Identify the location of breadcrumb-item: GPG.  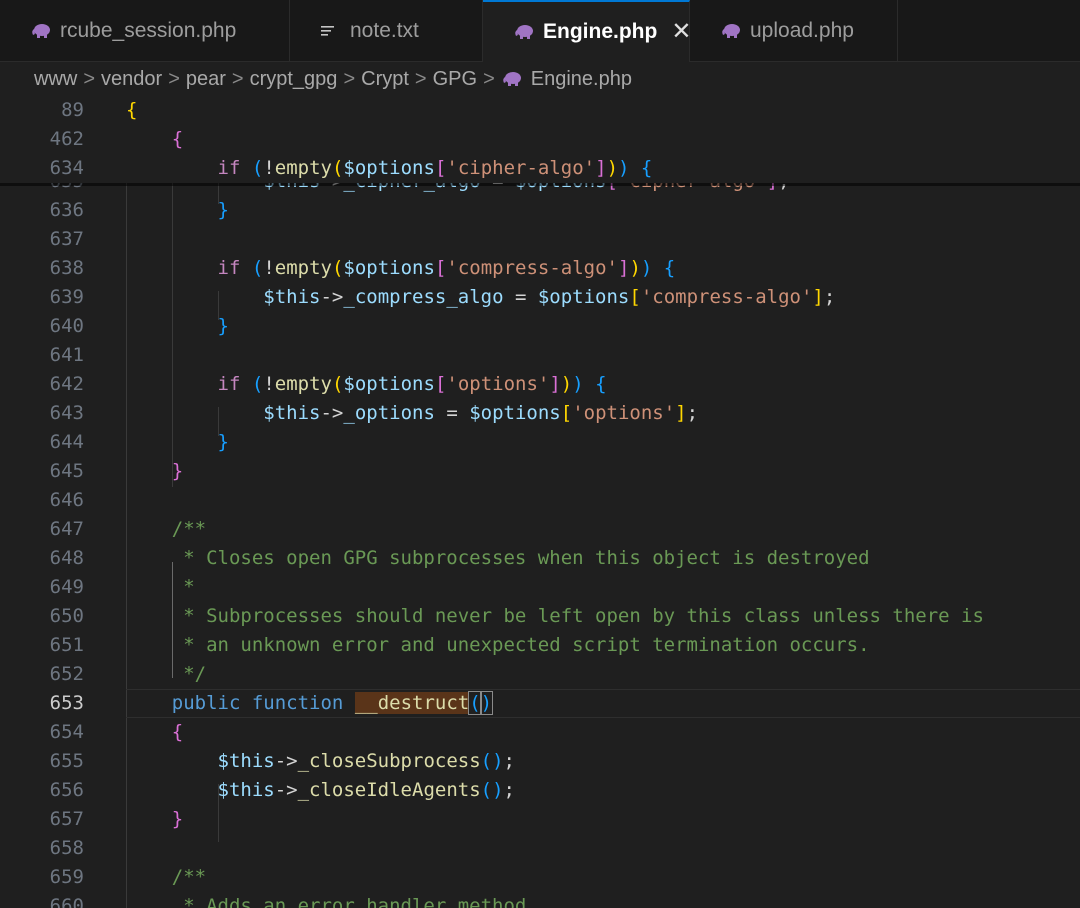
(455, 79).